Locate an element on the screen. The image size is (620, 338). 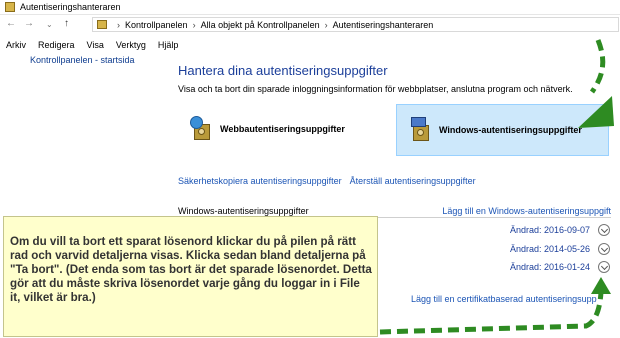
sidebar-control-panel-home: Kontrollpanelen - startsida is located at coordinates (82, 60).